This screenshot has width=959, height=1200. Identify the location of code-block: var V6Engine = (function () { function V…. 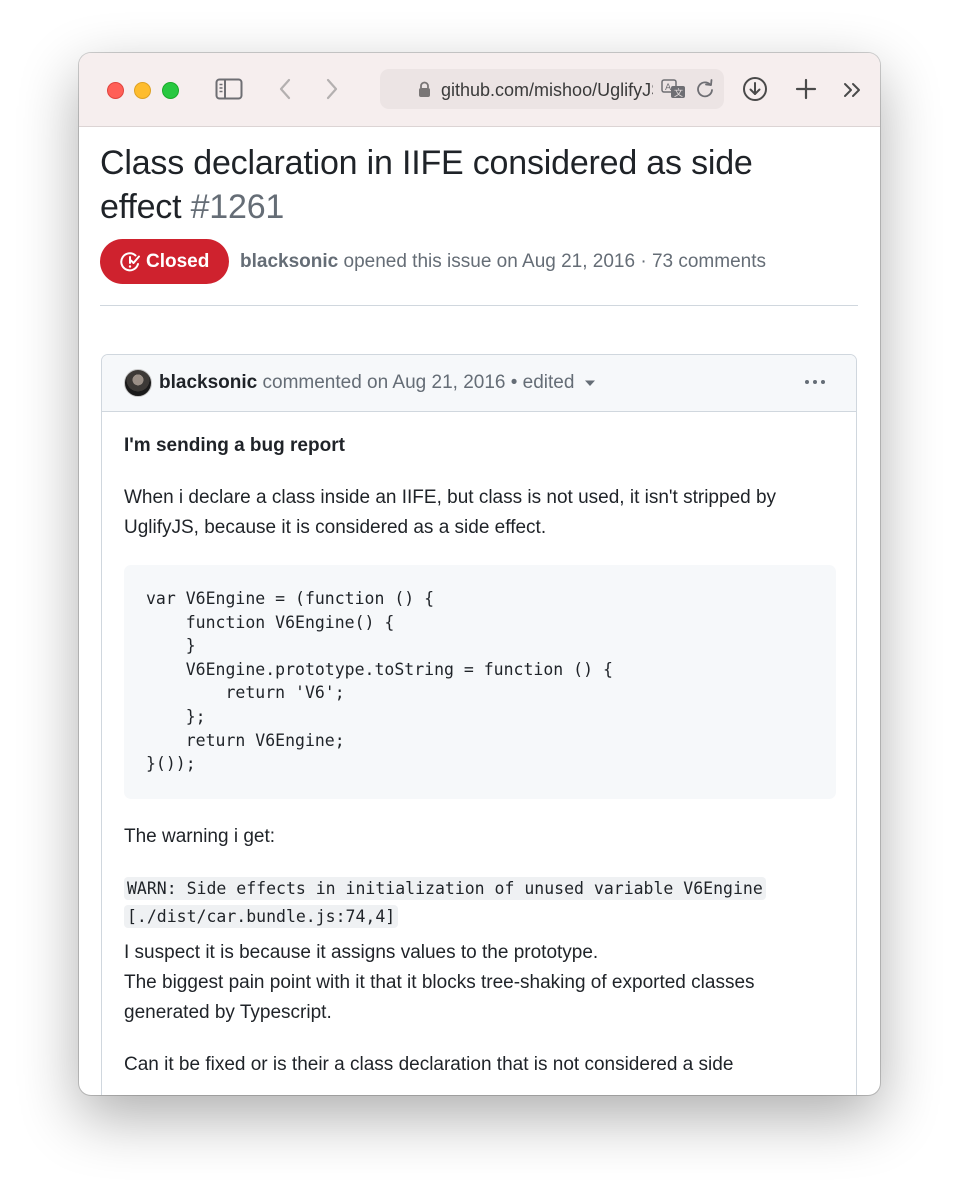
(480, 682).